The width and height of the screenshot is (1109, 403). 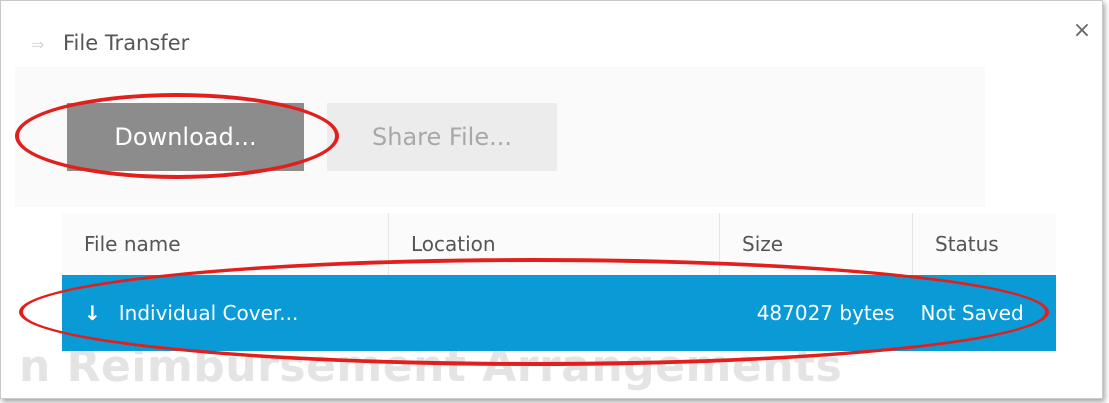 What do you see at coordinates (984, 313) in the screenshot?
I see `status-cell: Not Saved` at bounding box center [984, 313].